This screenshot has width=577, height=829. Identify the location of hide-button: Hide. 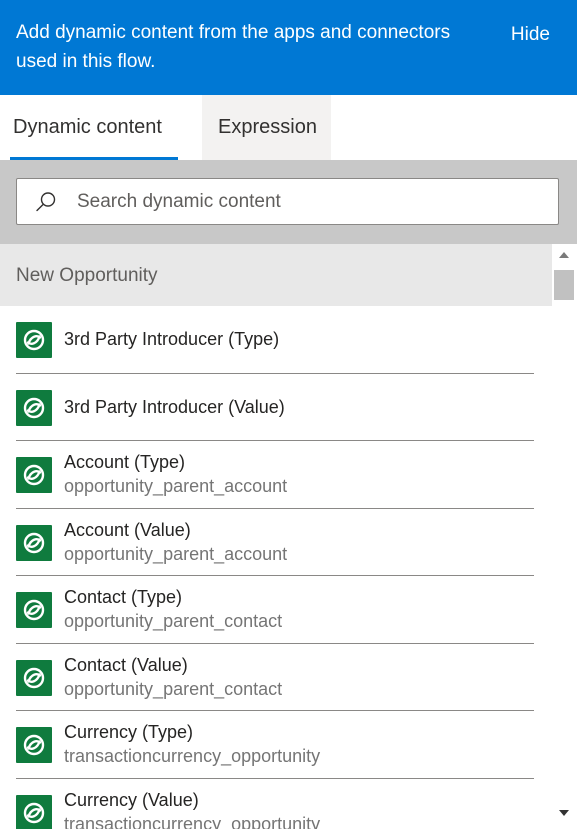
(530, 34).